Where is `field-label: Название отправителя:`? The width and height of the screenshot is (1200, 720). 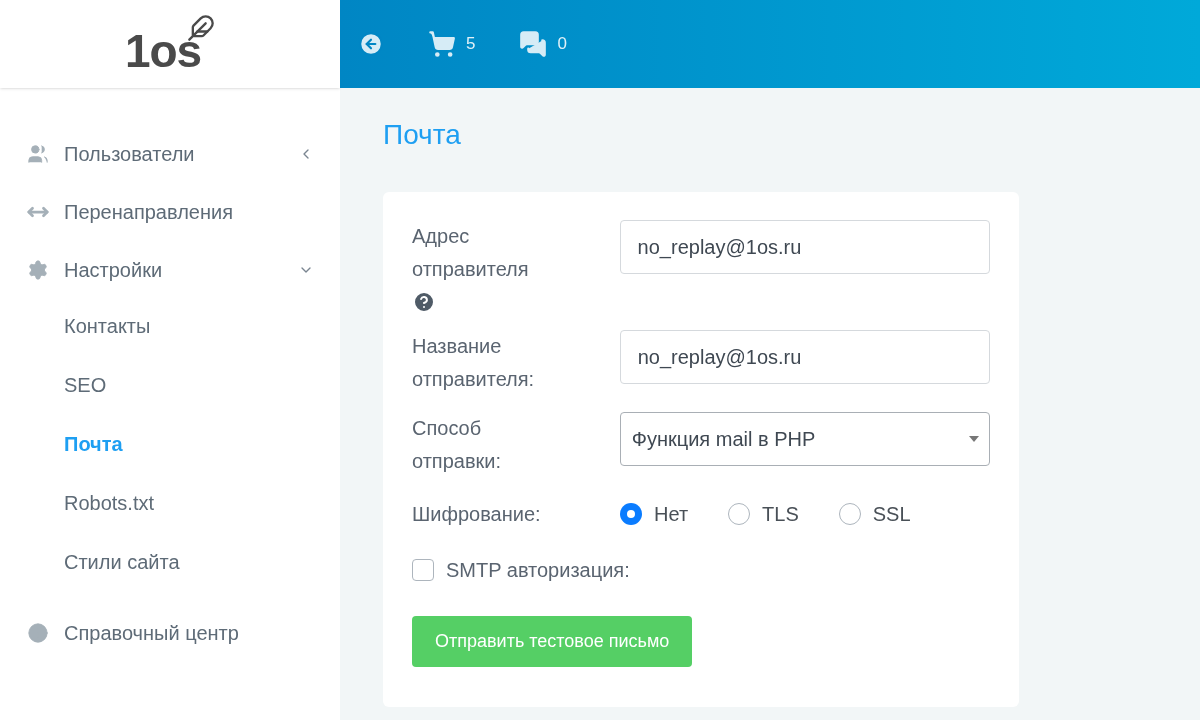
field-label: Название отправителя: is located at coordinates (474, 363).